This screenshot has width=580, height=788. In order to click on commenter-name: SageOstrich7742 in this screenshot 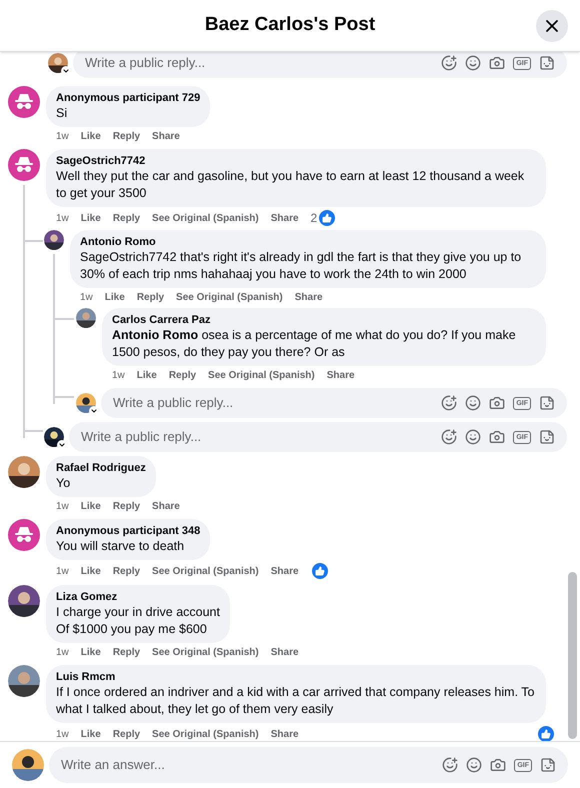, I will do `click(296, 161)`.